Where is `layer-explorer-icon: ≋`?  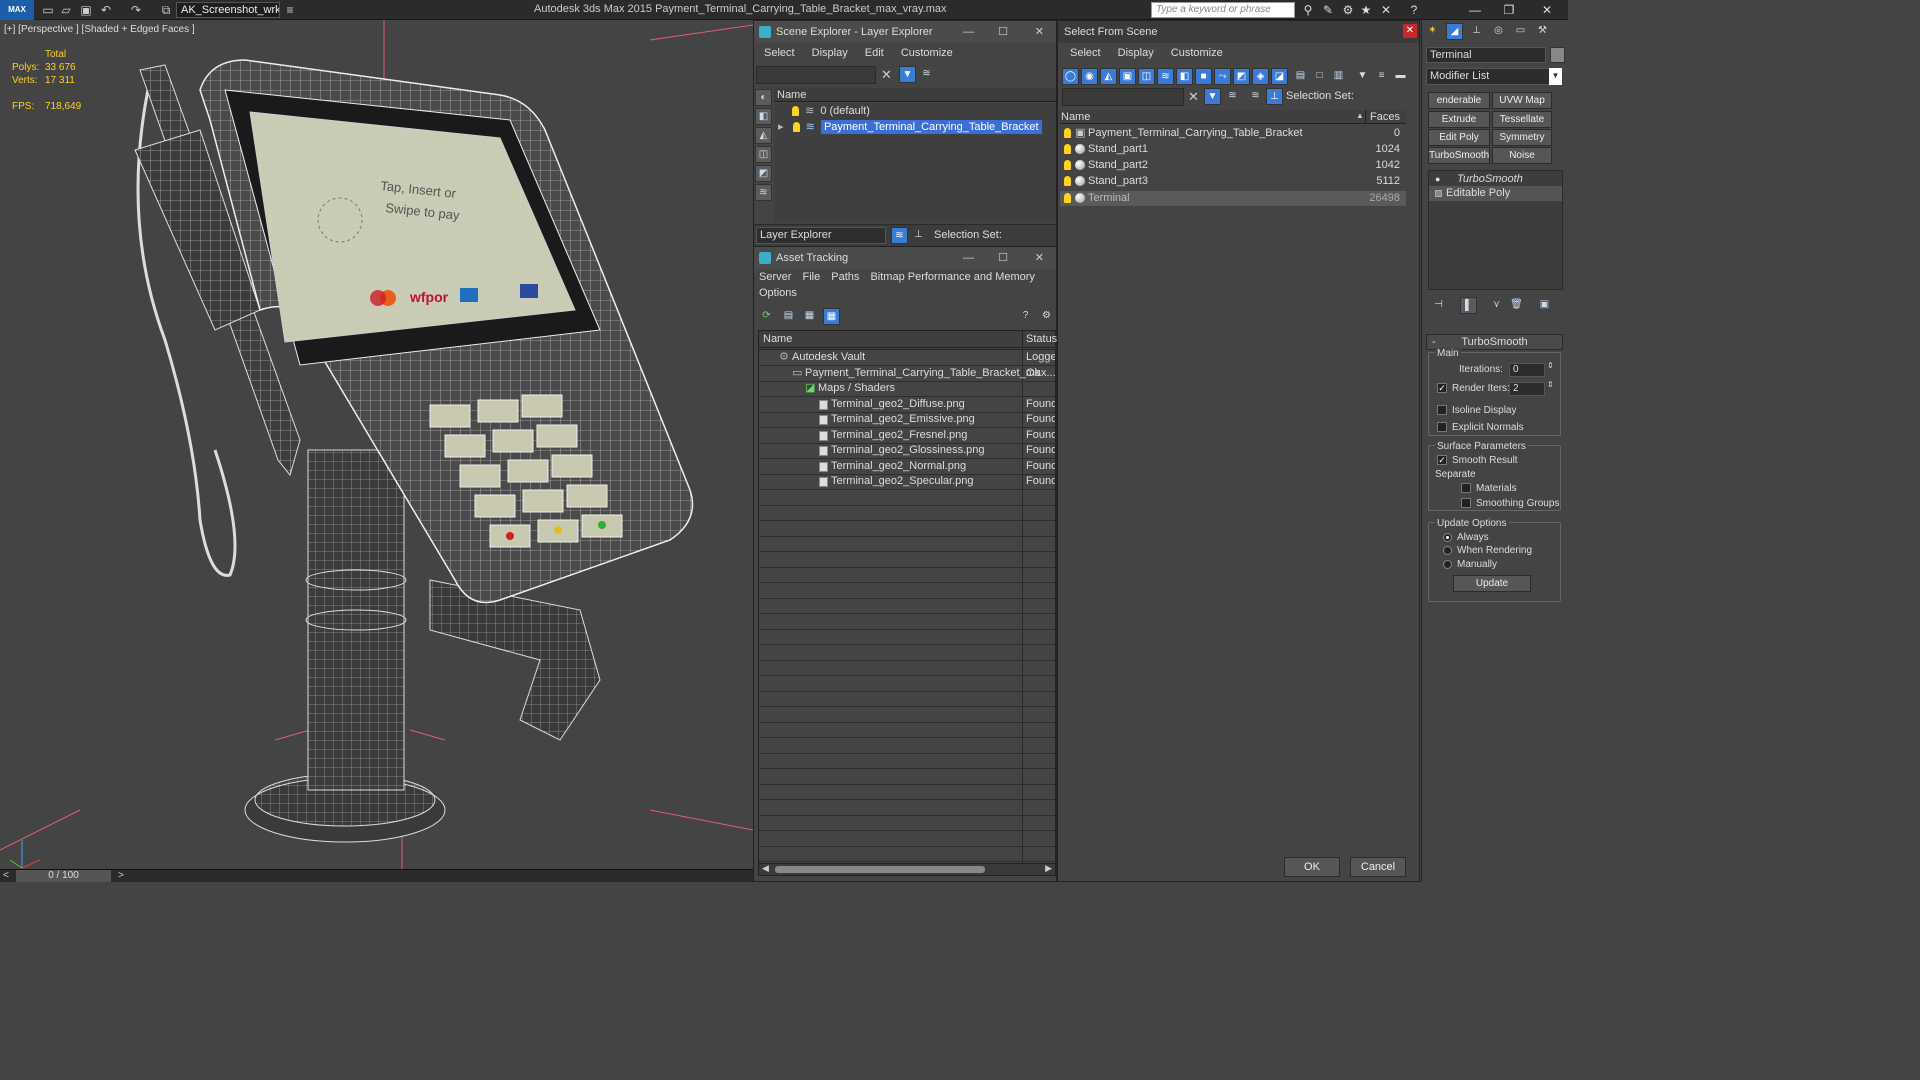
layer-explorer-icon: ≋ is located at coordinates (899, 235).